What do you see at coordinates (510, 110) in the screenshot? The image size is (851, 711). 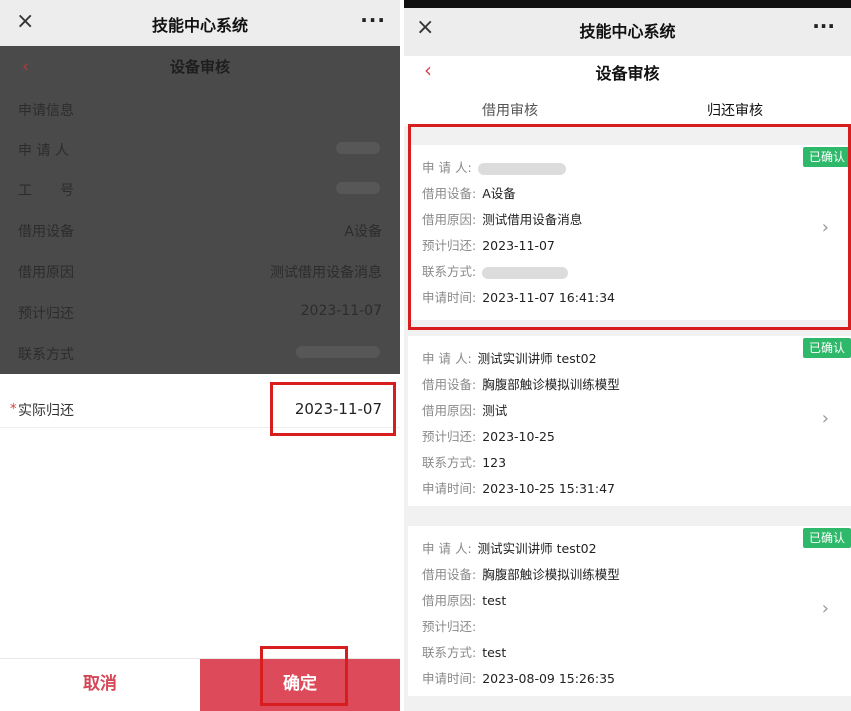 I see `tab-borrow-review: 借用审核` at bounding box center [510, 110].